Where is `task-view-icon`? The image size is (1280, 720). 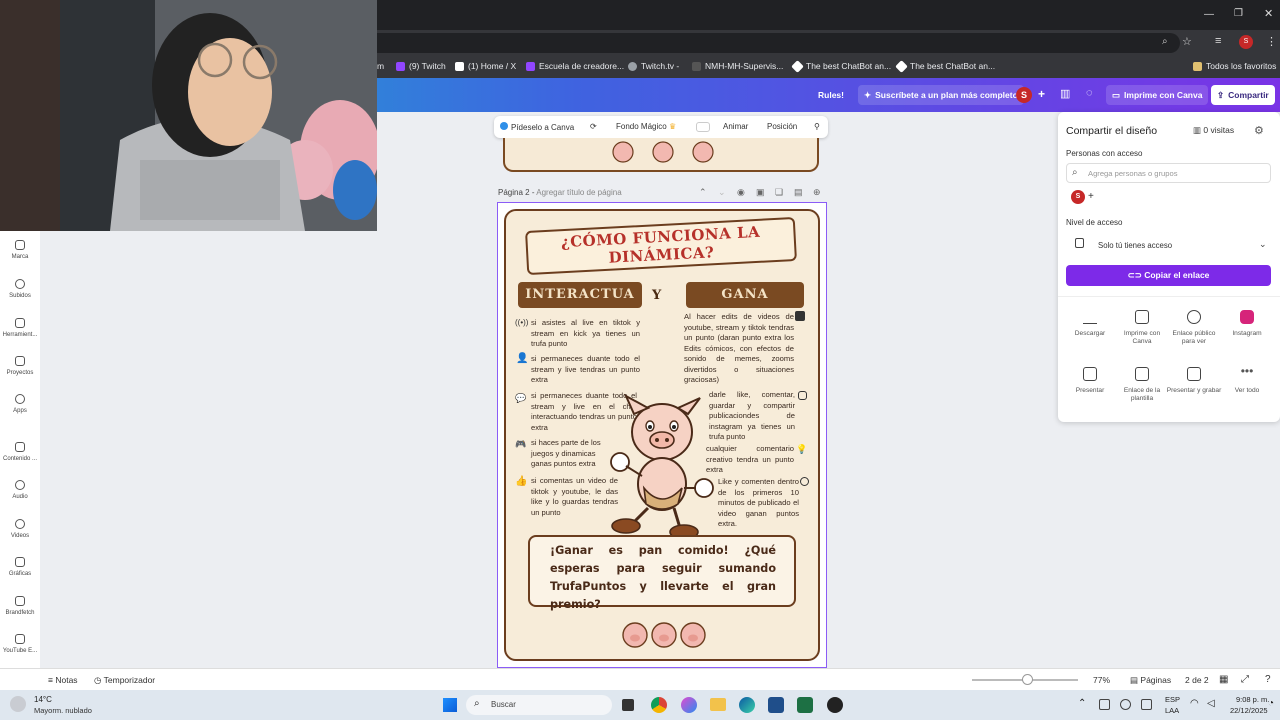 task-view-icon is located at coordinates (628, 705).